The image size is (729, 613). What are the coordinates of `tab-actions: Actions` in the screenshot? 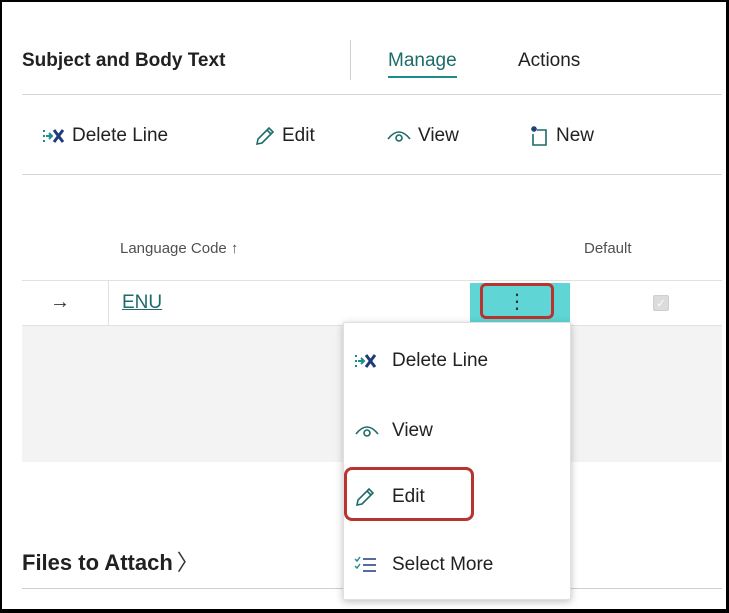 It's located at (549, 61).